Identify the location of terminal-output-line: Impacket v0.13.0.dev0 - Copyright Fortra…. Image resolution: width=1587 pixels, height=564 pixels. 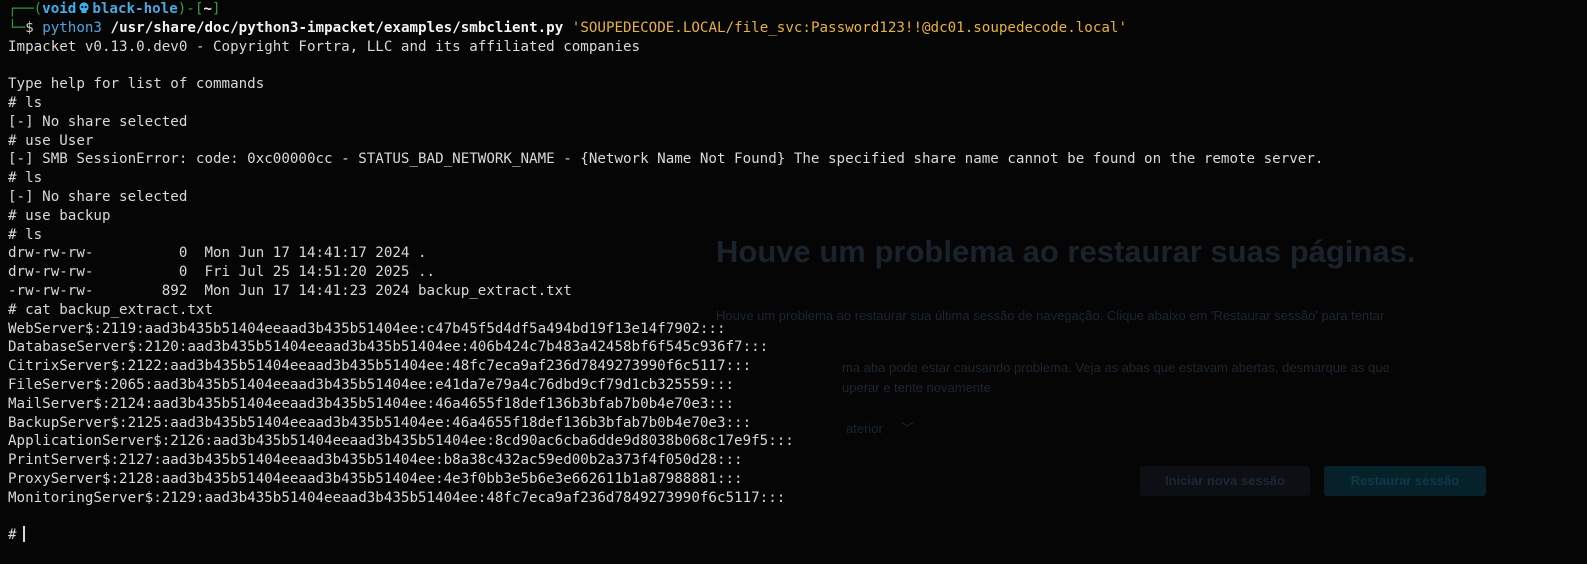
(324, 46).